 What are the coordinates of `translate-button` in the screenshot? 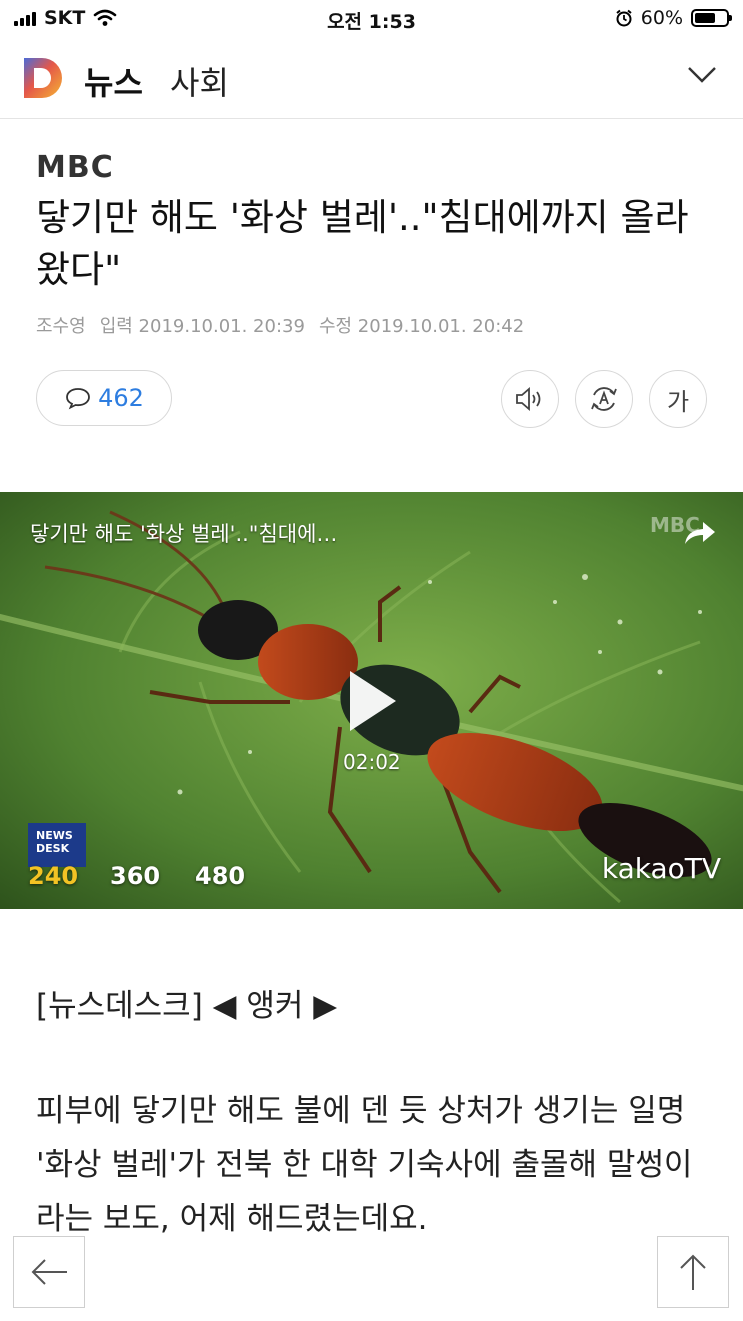 It's located at (604, 399).